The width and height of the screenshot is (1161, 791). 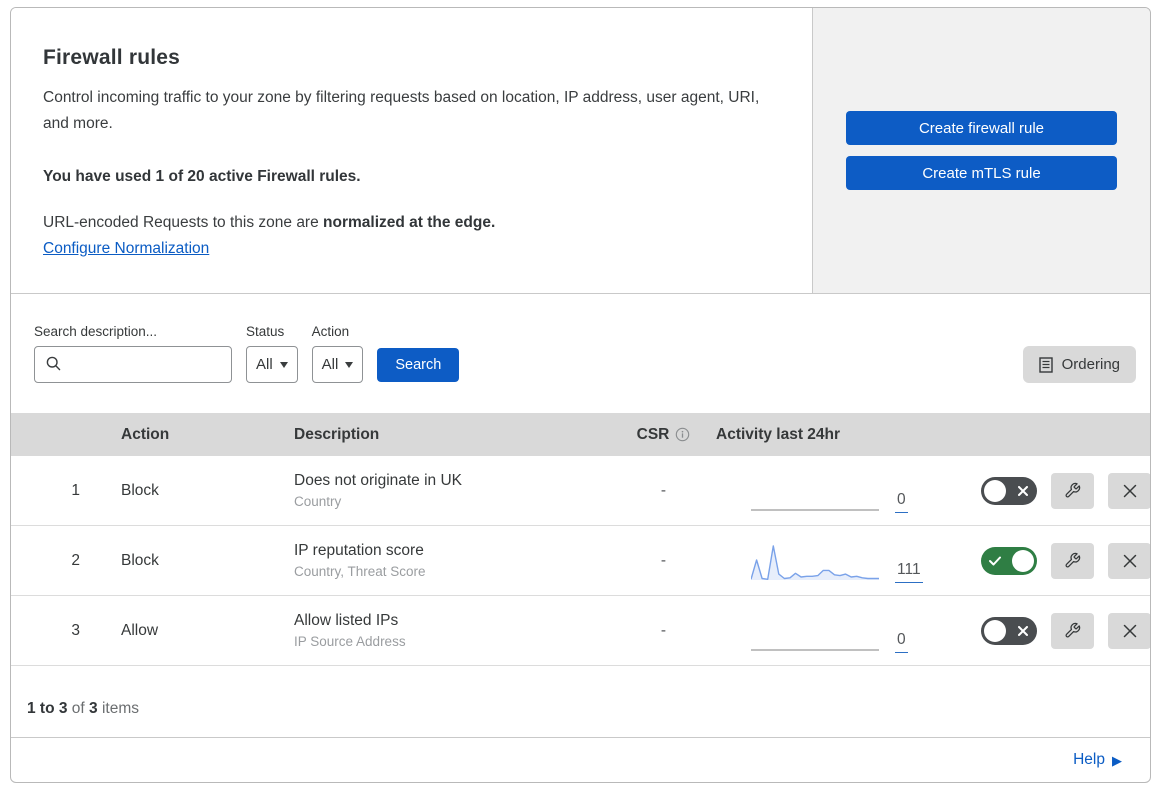 I want to click on status-dropdown: All, so click(x=272, y=364).